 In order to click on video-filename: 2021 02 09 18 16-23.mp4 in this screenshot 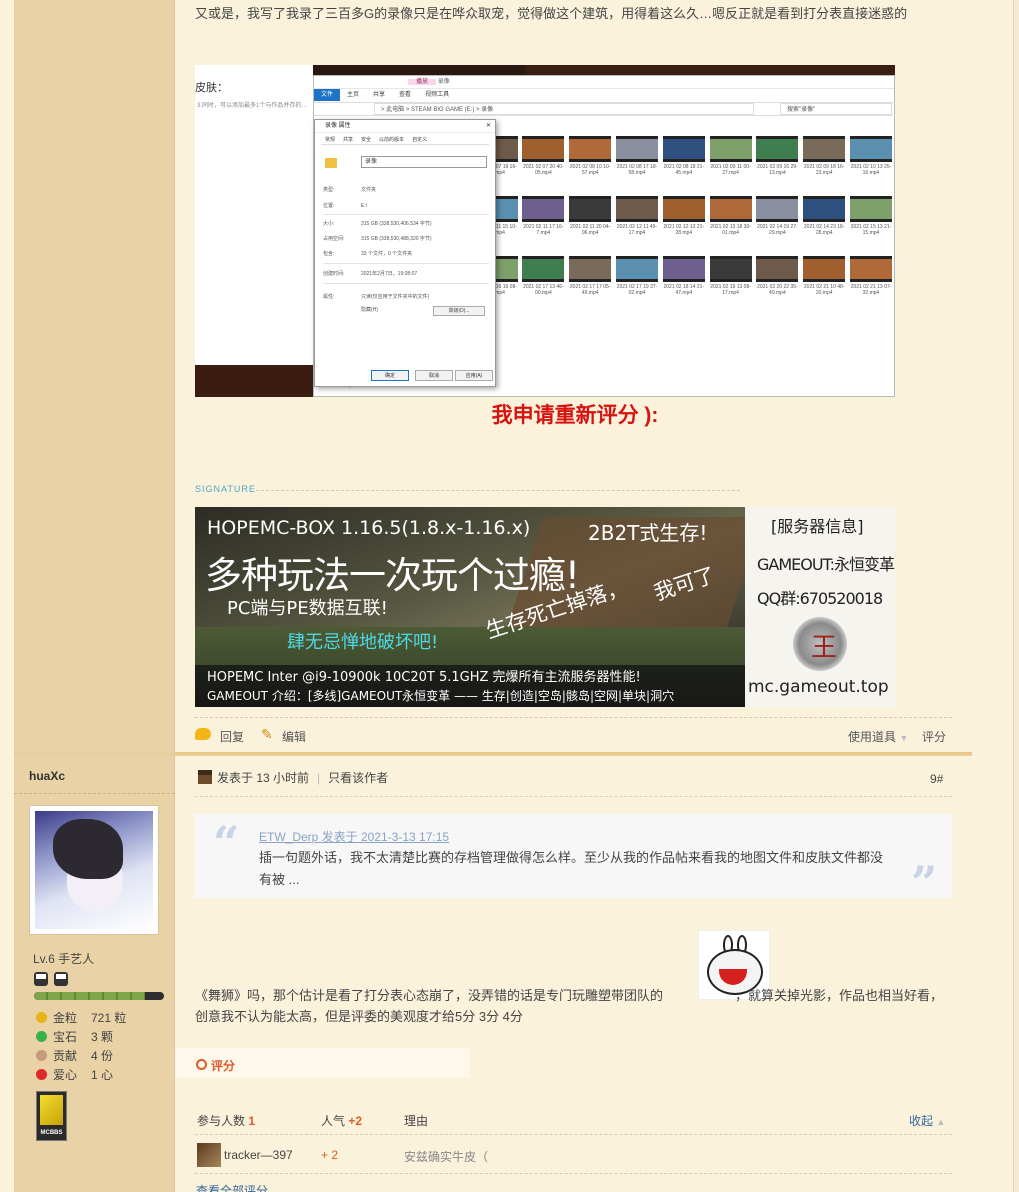, I will do `click(824, 170)`.